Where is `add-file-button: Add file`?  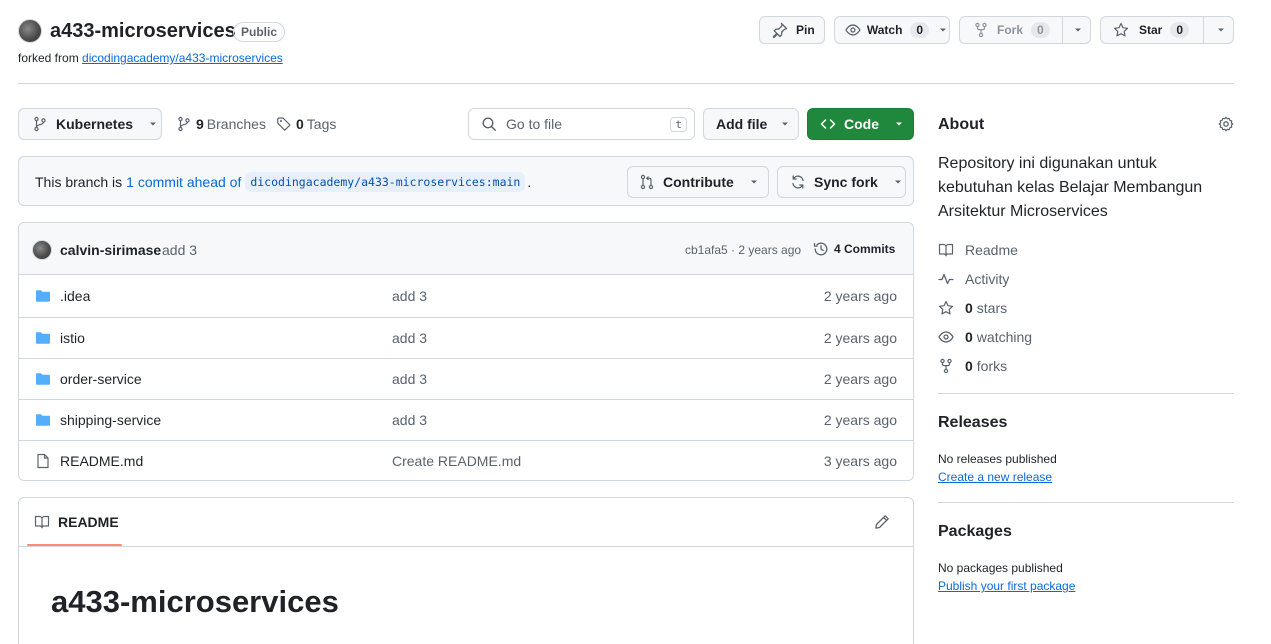
add-file-button: Add file is located at coordinates (751, 124).